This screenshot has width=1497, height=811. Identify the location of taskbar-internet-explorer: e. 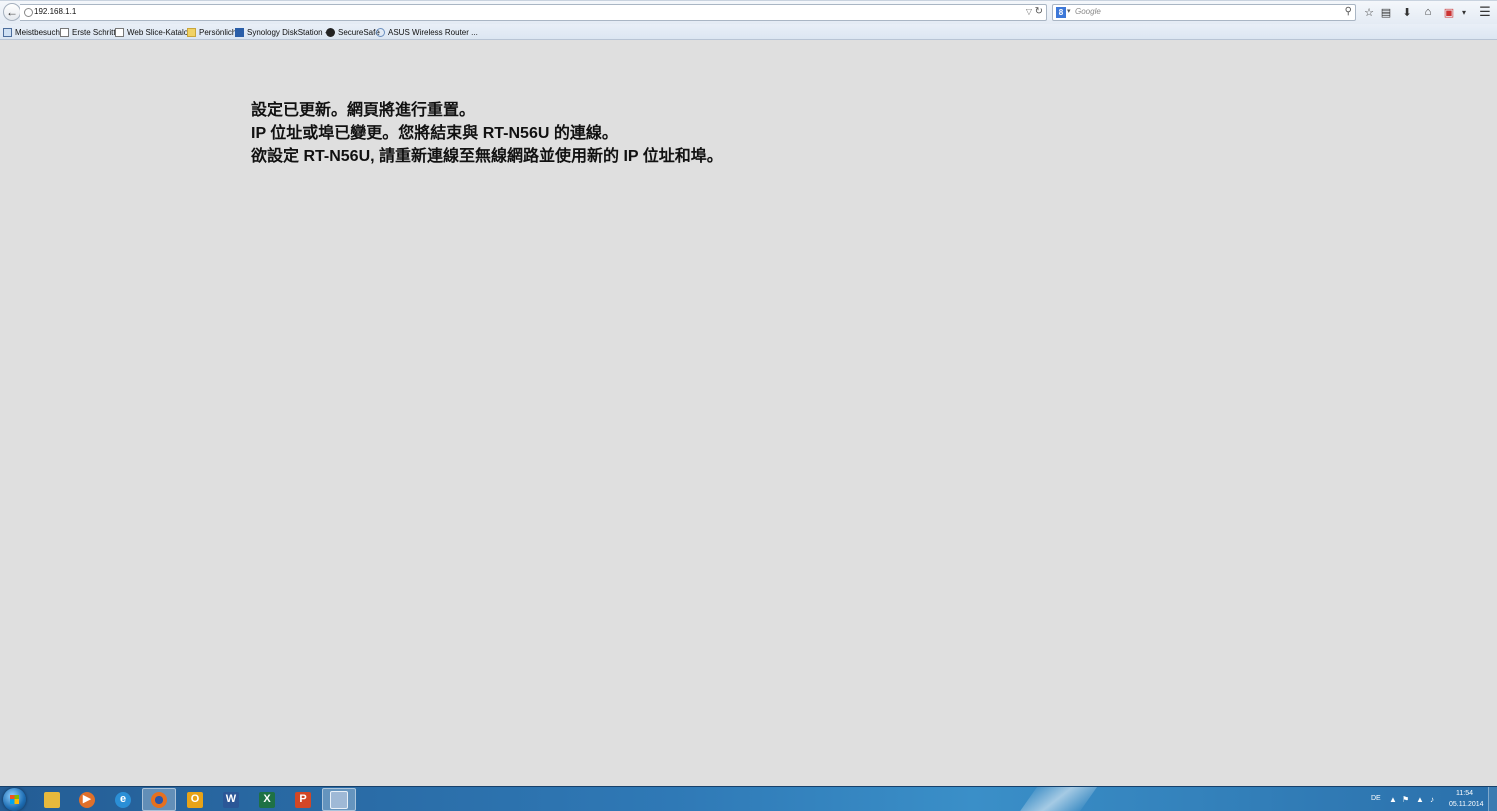
(123, 799).